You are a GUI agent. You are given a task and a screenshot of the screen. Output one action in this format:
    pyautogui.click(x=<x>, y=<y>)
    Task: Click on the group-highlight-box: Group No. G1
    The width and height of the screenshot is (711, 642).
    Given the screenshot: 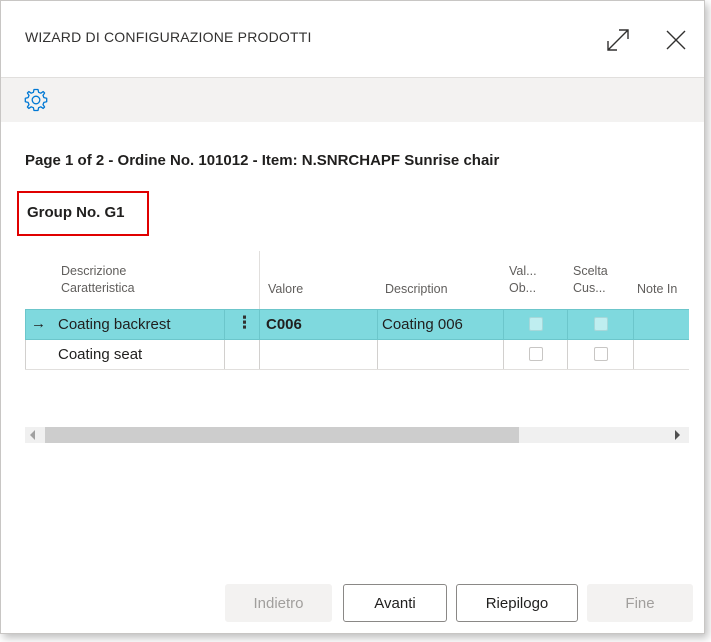 What is the action you would take?
    pyautogui.click(x=83, y=213)
    